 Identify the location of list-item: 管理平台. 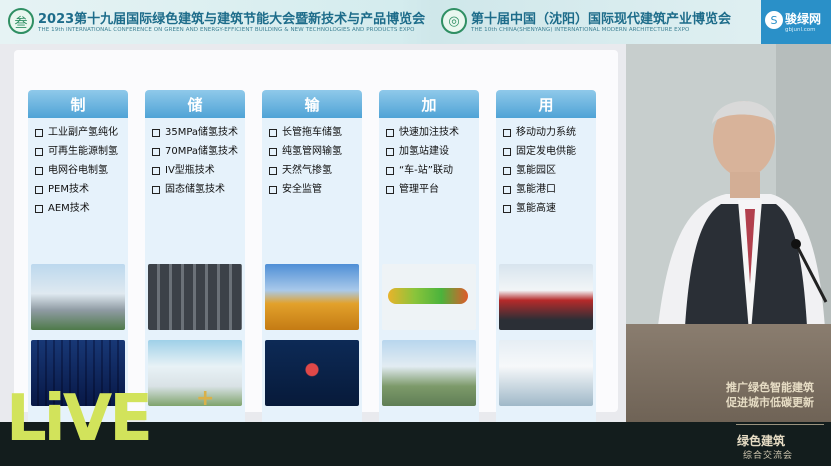
(429, 189).